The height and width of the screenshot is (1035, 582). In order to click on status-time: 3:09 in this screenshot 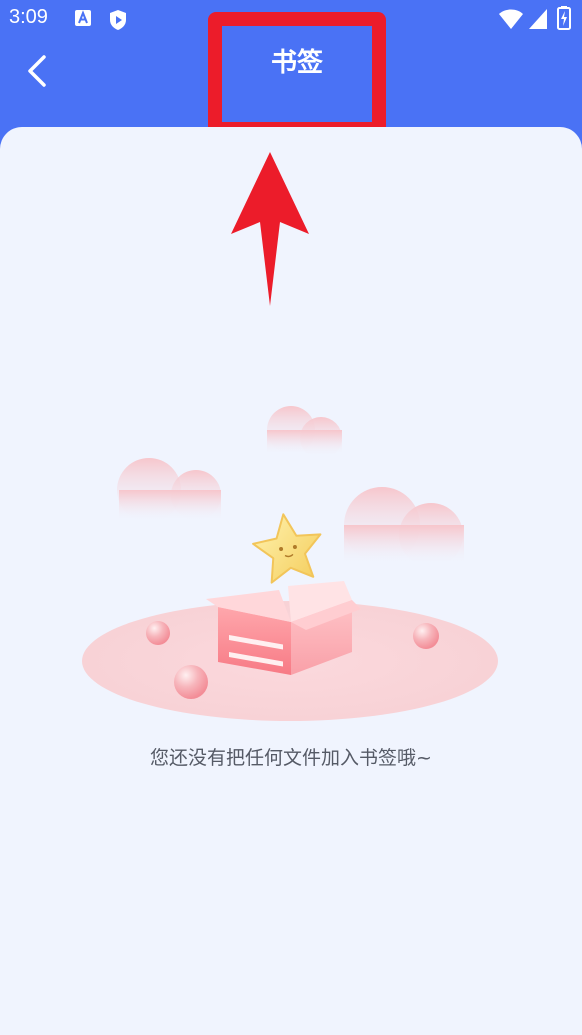, I will do `click(28, 17)`.